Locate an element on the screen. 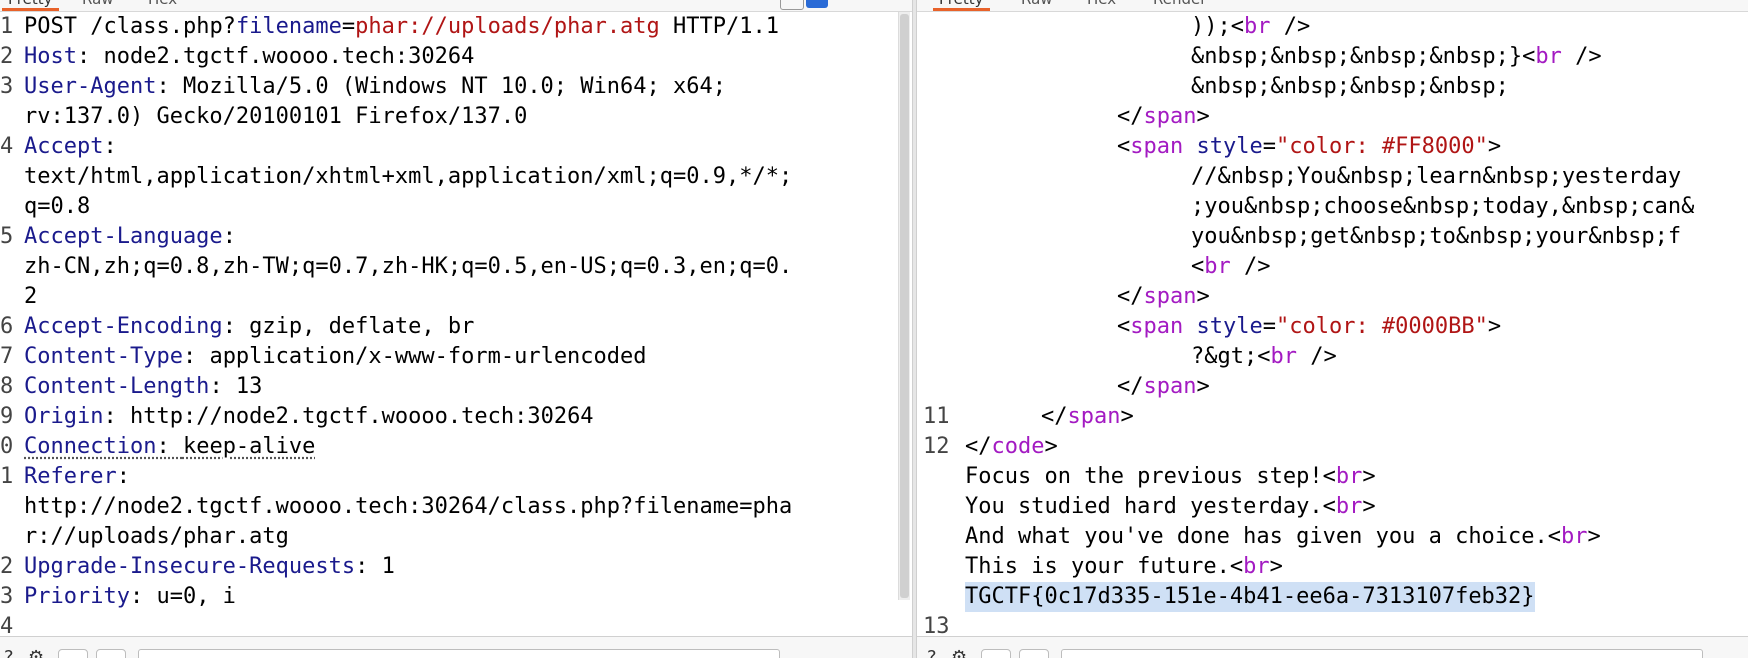 Image resolution: width=1748 pixels, height=658 pixels. request-line-11-wrap-2: r://uploads/phar.atg is located at coordinates (456, 537).